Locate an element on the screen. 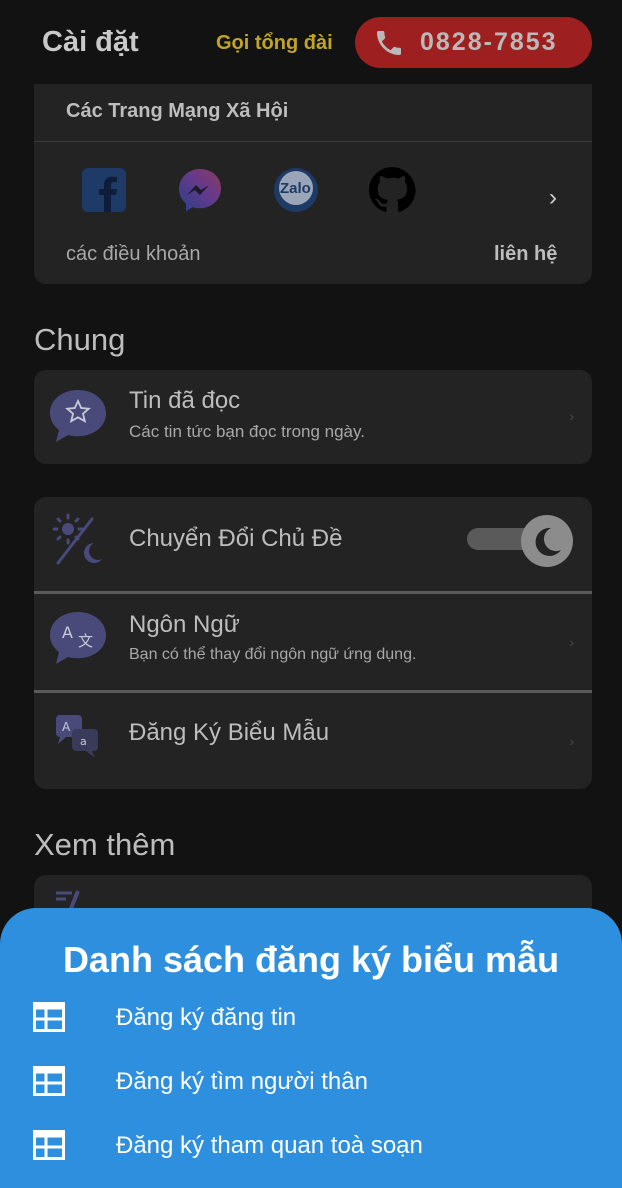 This screenshot has width=622, height=1188. phone-number: 0828-7853 is located at coordinates (489, 42).